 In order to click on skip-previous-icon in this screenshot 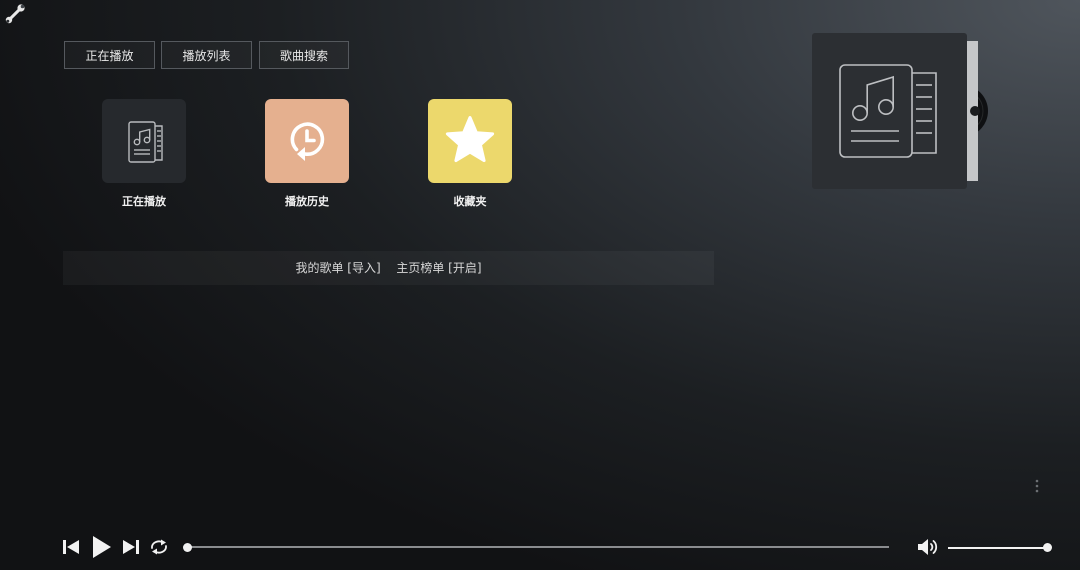, I will do `click(71, 547)`.